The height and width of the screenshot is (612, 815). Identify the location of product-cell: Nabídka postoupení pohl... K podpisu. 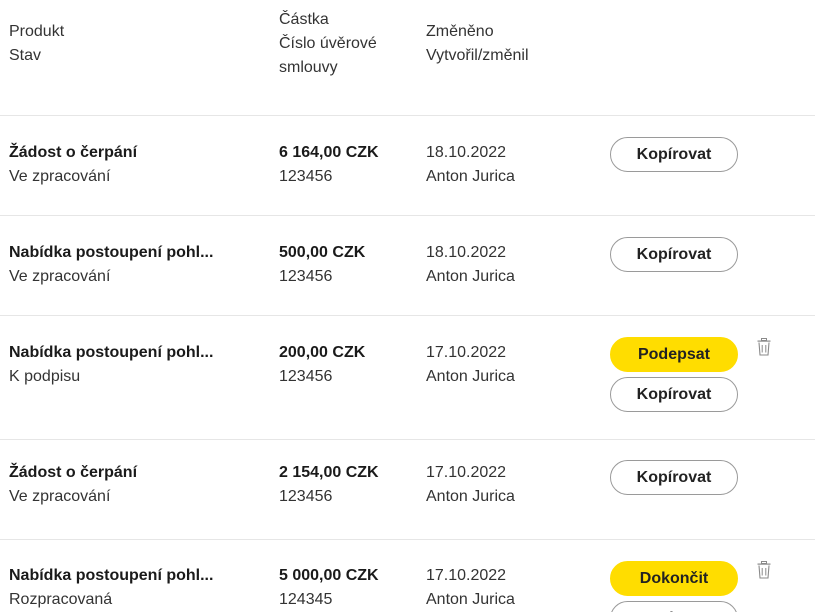
(140, 365).